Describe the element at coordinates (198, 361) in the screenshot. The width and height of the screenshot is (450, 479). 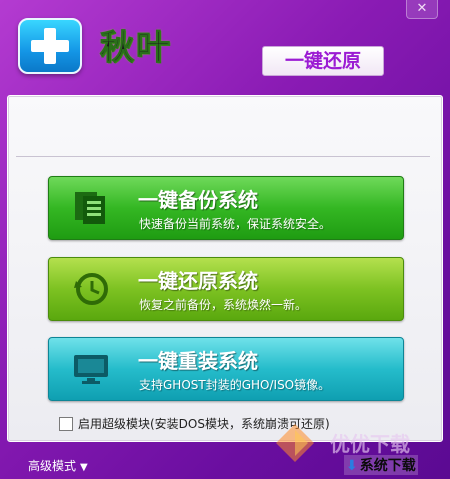
I see `reinstall-title: 一键重装系统` at that location.